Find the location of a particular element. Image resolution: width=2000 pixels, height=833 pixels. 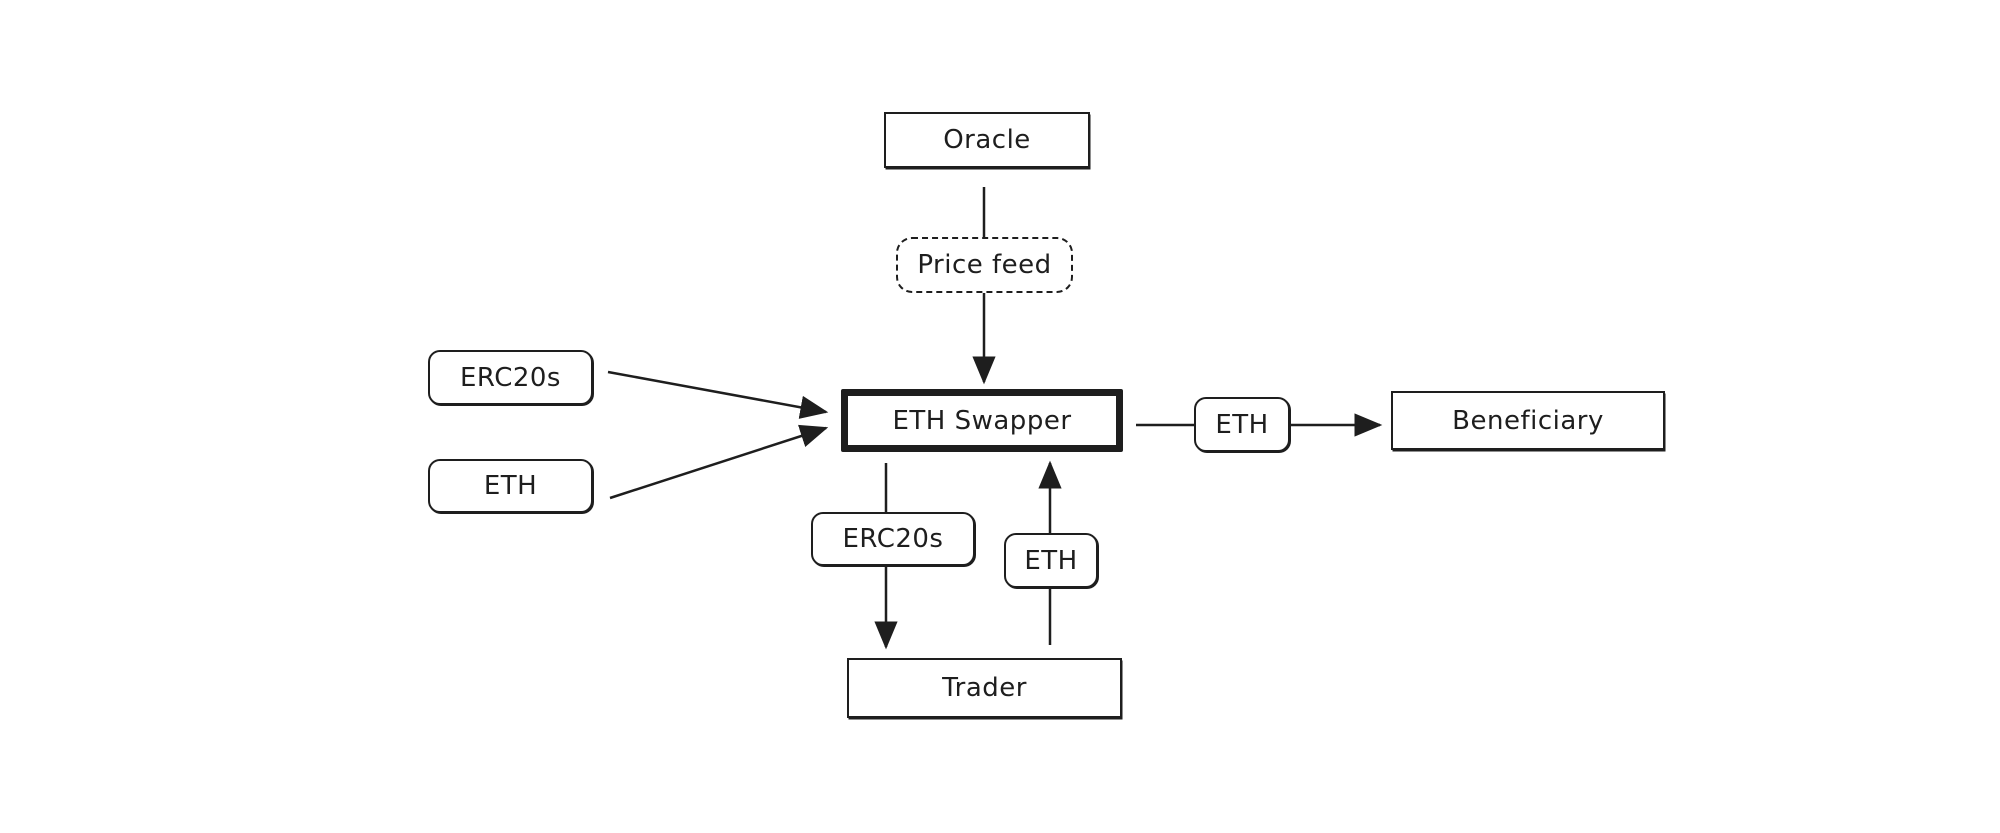

eth-input-node: ETH is located at coordinates (510, 486).